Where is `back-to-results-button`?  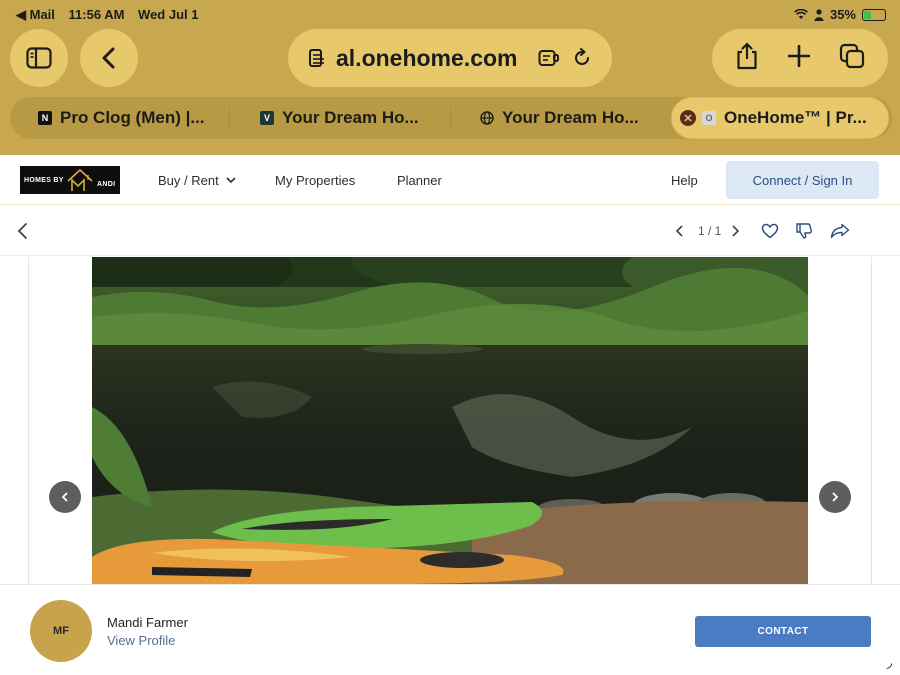 back-to-results-button is located at coordinates (23, 231).